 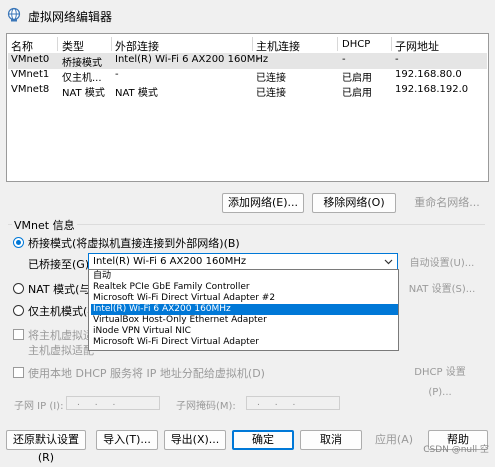 I want to click on apply-button: 应用(A), so click(x=394, y=440).